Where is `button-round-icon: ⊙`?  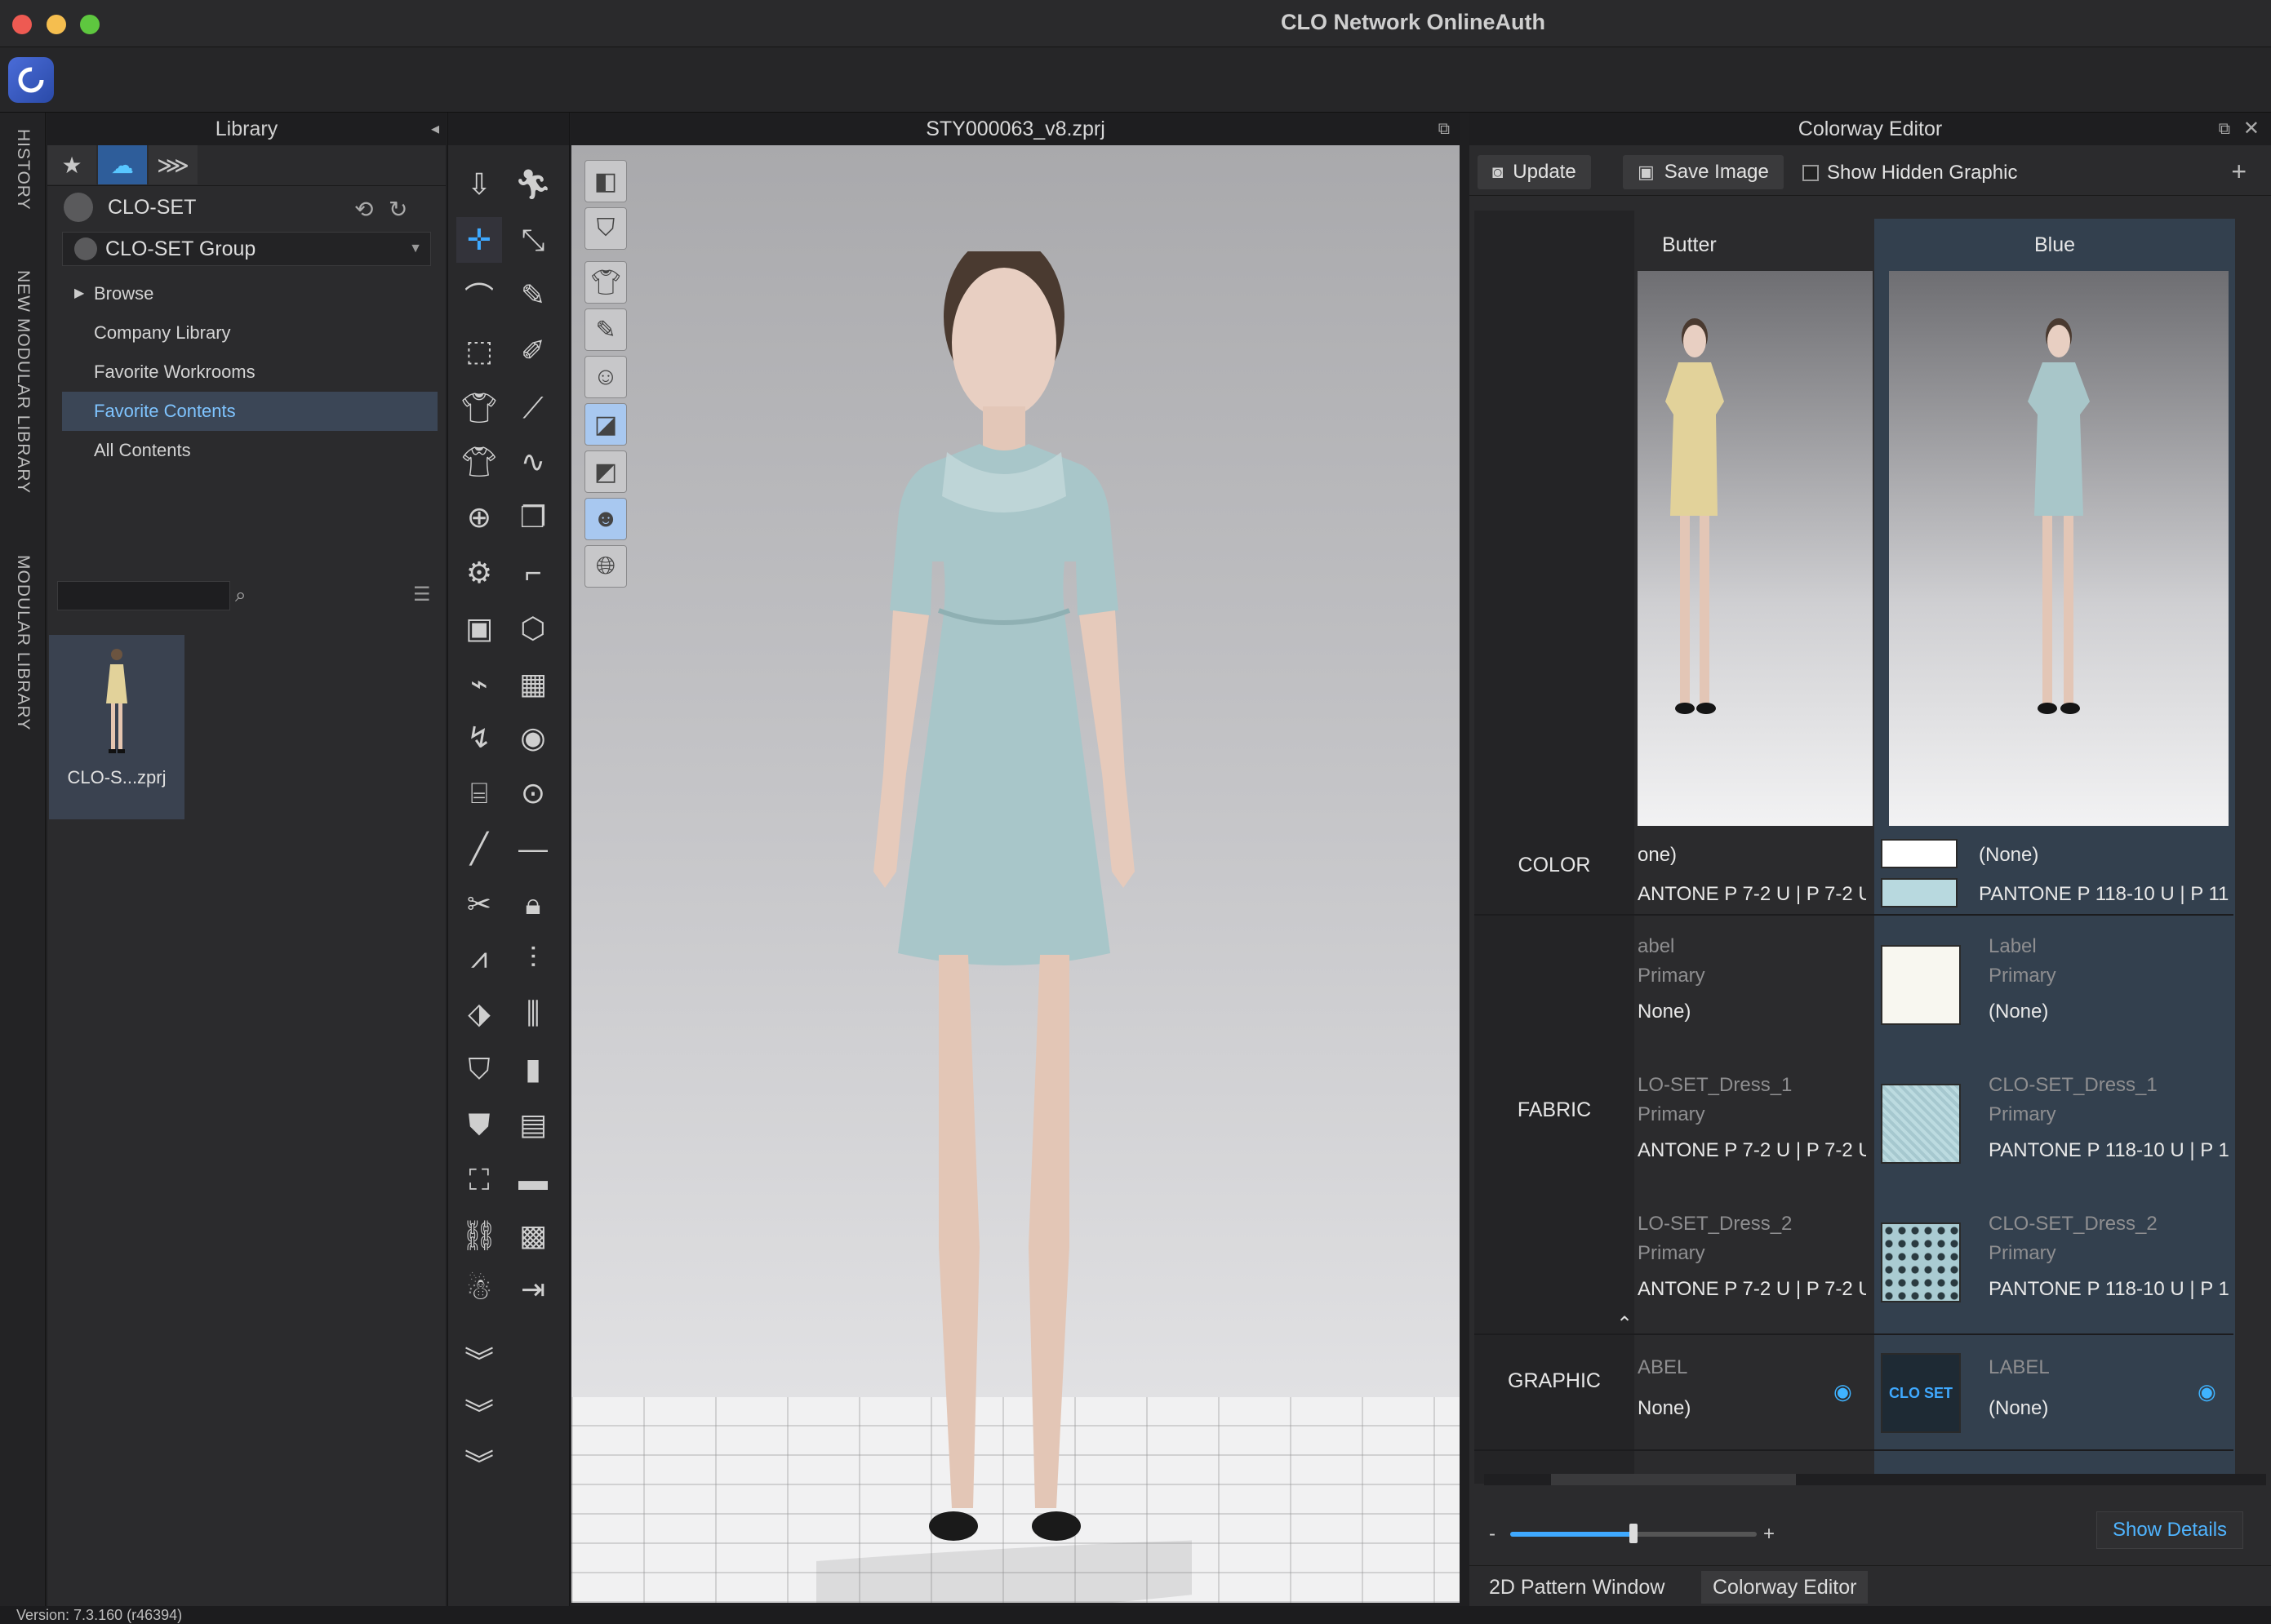
button-round-icon: ⊙ is located at coordinates (533, 793).